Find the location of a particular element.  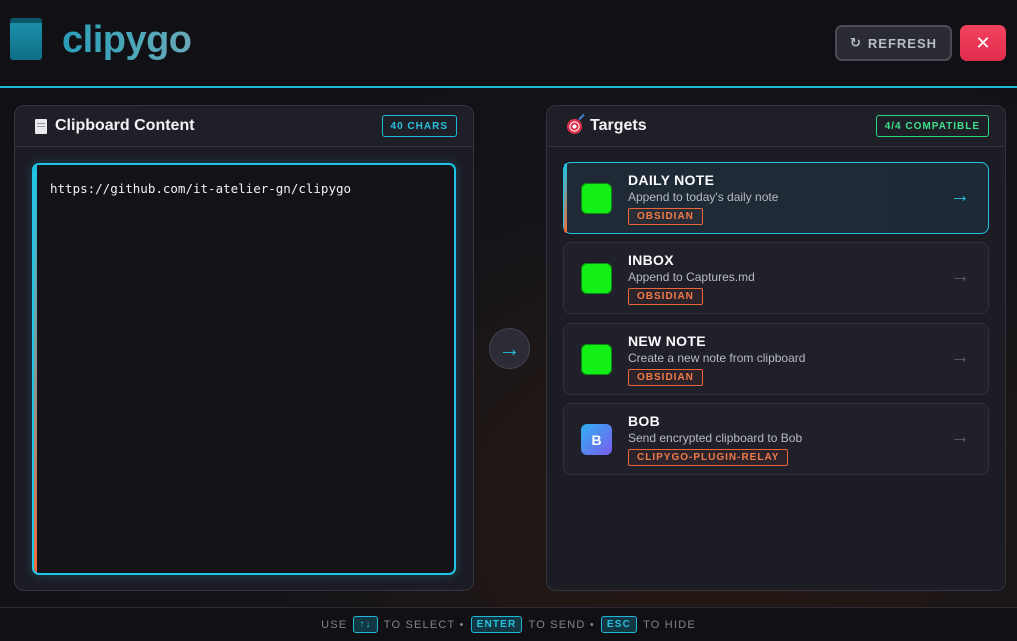

header: clipygo ↻ REFRESH ✕ is located at coordinates (508, 44).